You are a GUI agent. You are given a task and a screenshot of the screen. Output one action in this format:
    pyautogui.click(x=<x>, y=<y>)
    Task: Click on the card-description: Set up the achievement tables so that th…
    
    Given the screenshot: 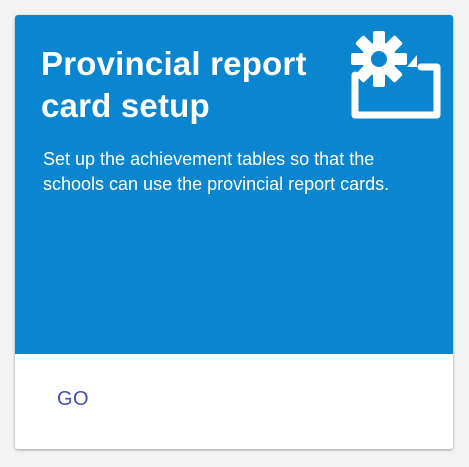 What is the action you would take?
    pyautogui.click(x=216, y=171)
    